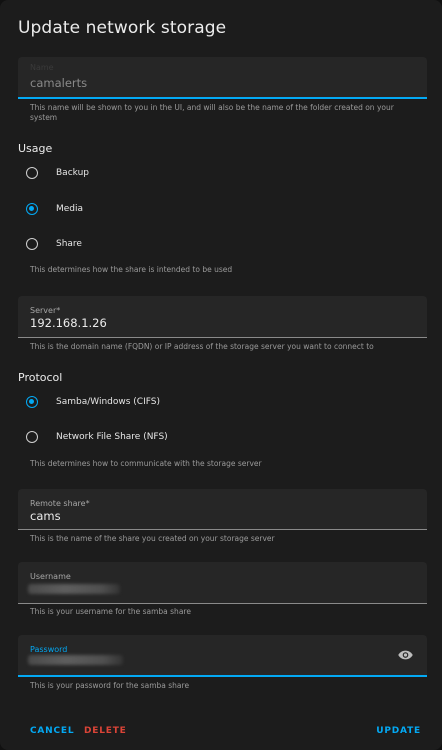 The width and height of the screenshot is (442, 750). Describe the element at coordinates (32, 437) in the screenshot. I see `radio-nfs` at that location.